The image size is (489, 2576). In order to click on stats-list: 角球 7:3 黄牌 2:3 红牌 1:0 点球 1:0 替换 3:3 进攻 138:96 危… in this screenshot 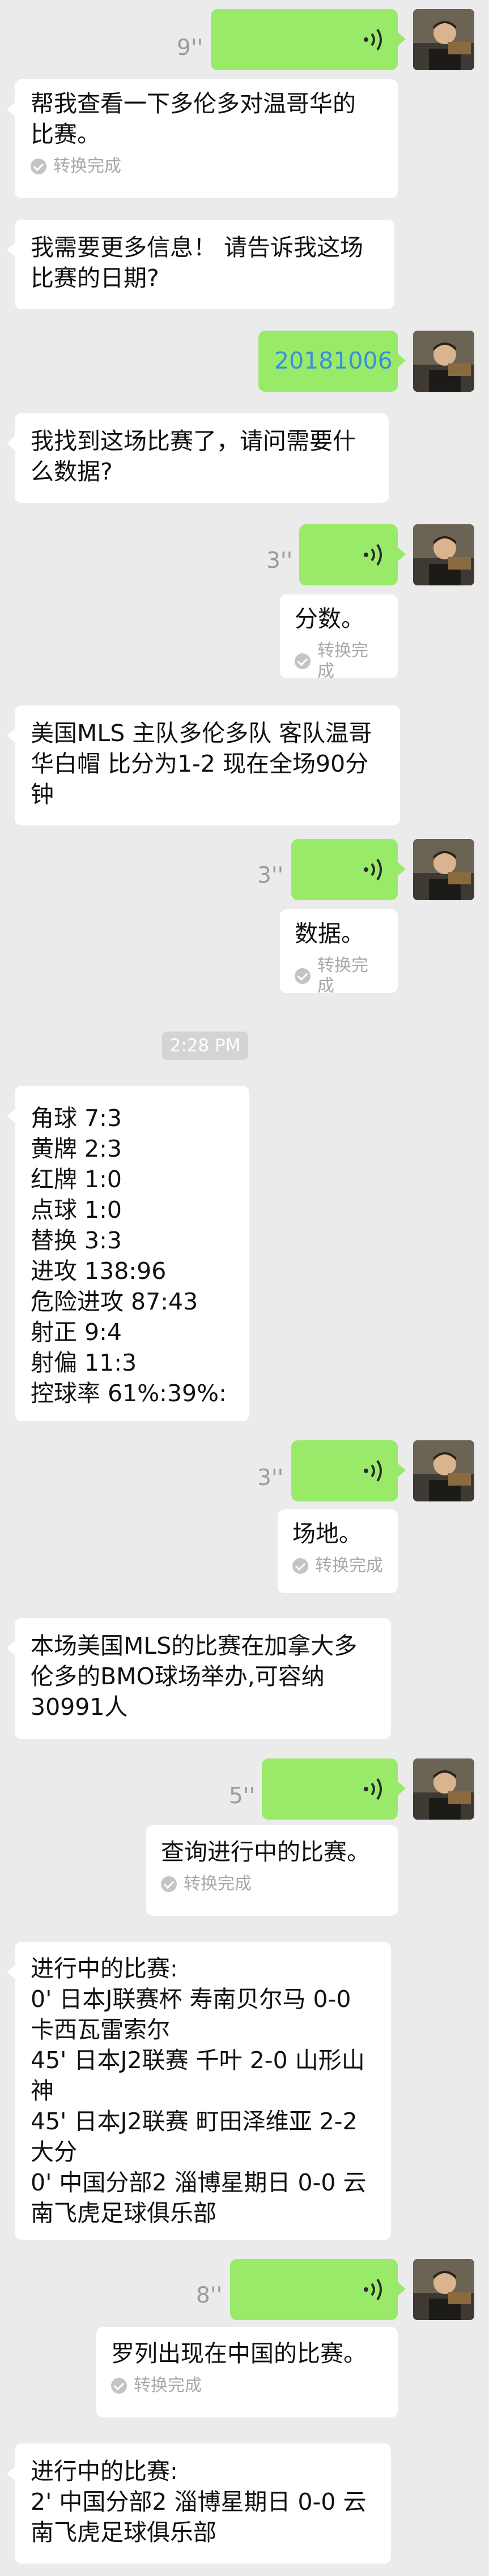, I will do `click(132, 1256)`.